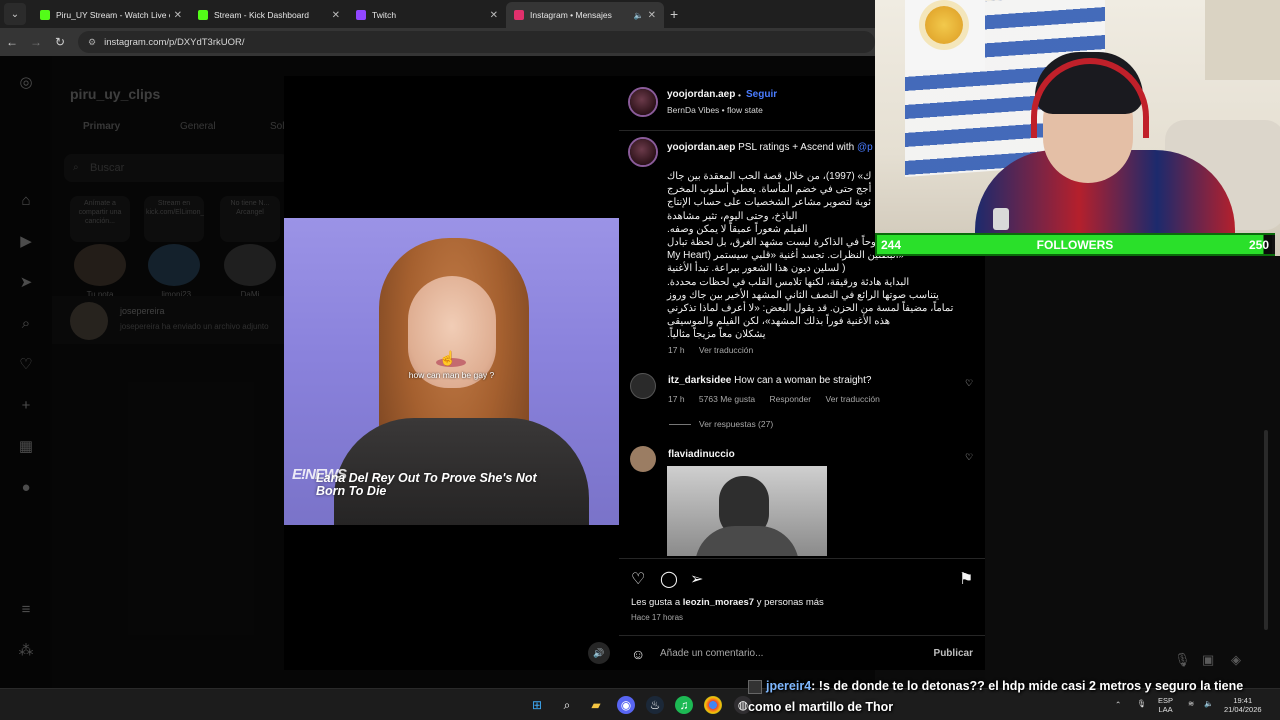 The width and height of the screenshot is (1280, 720). What do you see at coordinates (537, 705) in the screenshot?
I see `start-icon: ⊞` at bounding box center [537, 705].